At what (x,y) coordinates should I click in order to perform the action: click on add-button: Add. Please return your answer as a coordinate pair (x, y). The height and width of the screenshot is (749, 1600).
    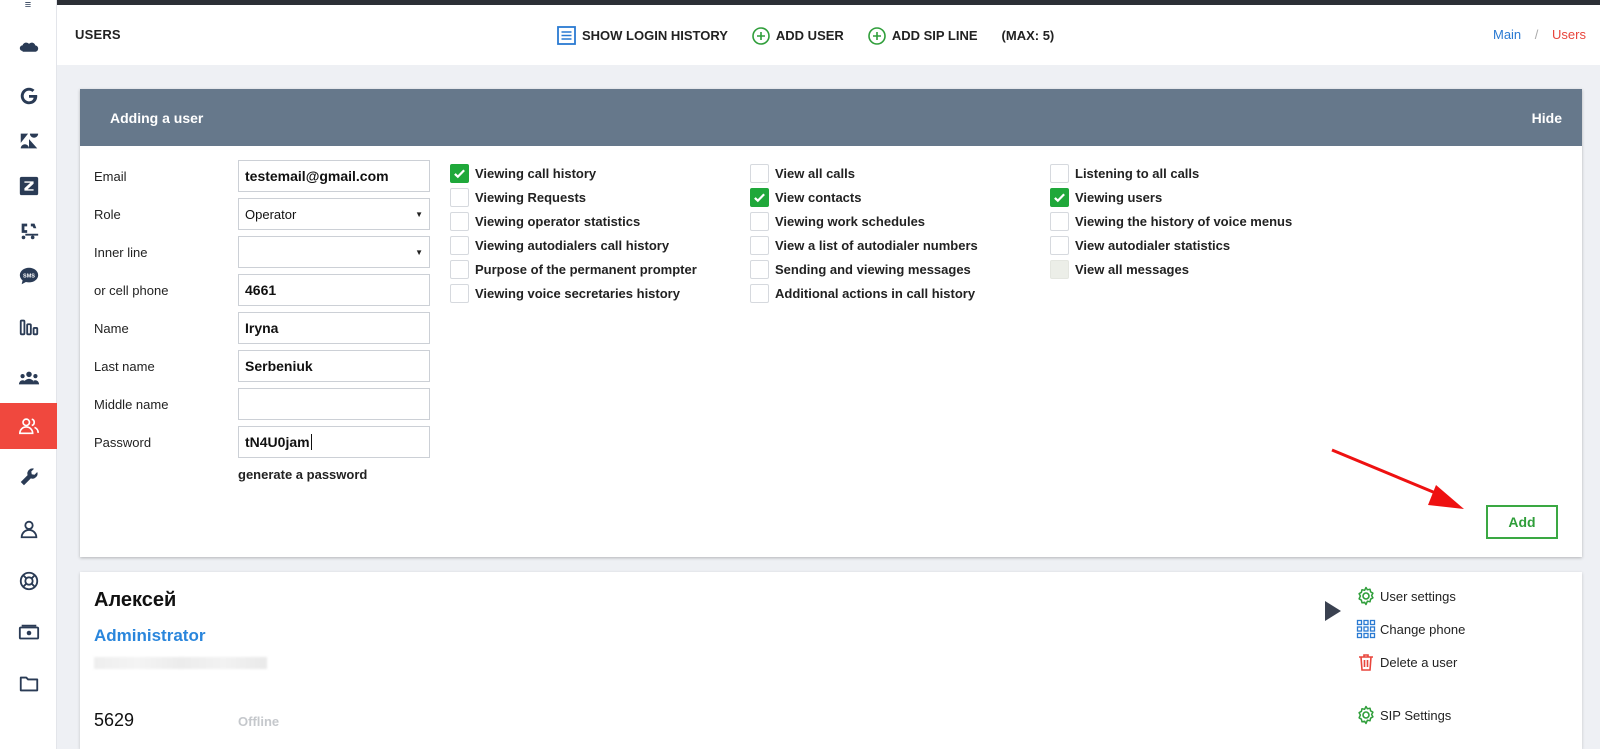
    Looking at the image, I should click on (1522, 522).